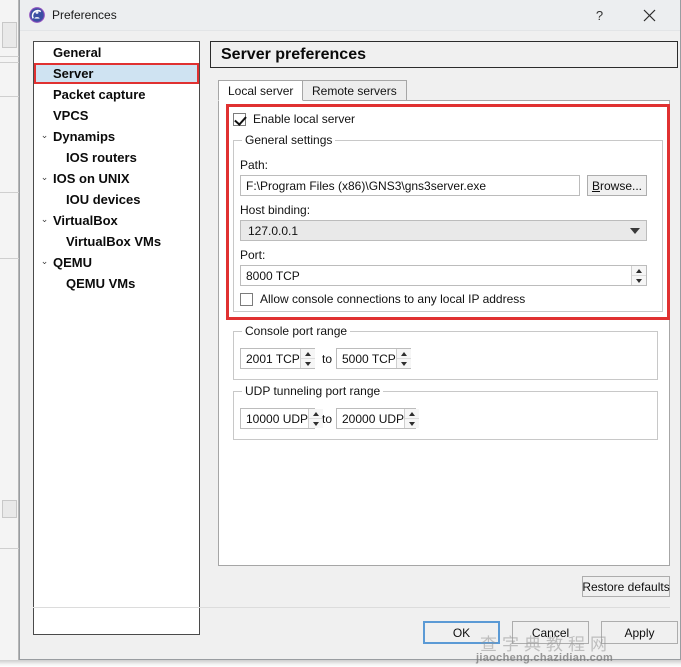  I want to click on sidebar-item-label: Dynamips, so click(84, 136).